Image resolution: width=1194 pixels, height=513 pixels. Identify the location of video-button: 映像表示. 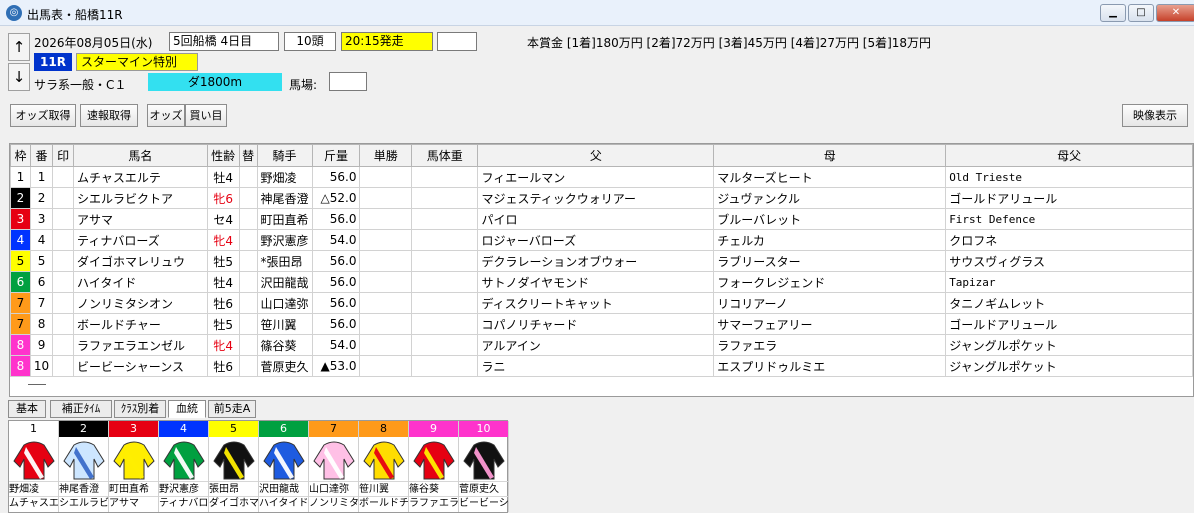
(1155, 115).